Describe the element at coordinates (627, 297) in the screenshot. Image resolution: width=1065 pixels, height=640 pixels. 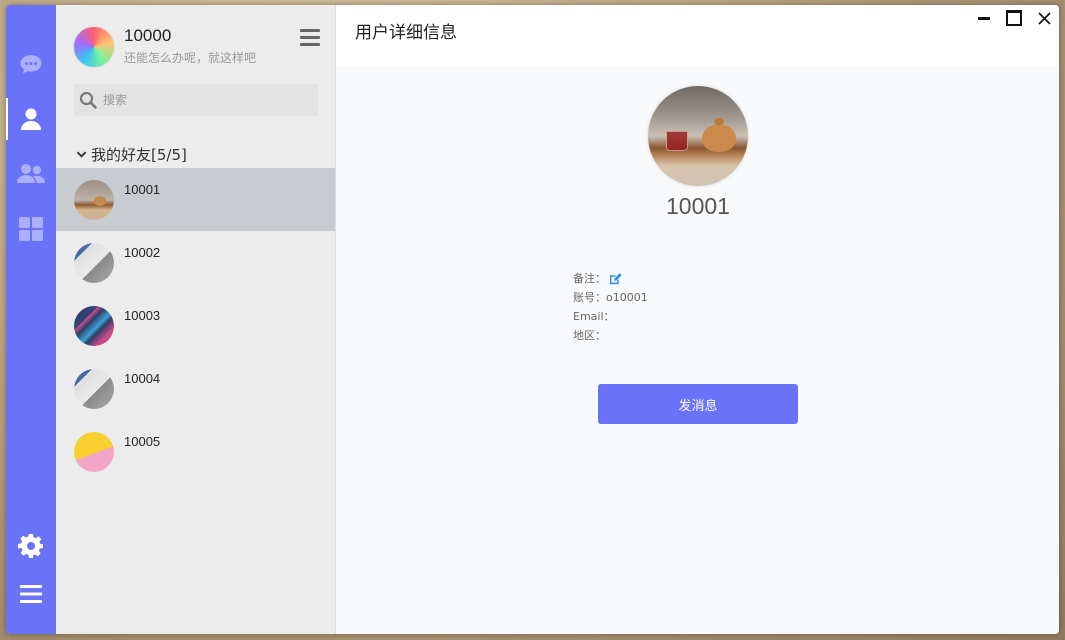
I see `account-value: o10001` at that location.